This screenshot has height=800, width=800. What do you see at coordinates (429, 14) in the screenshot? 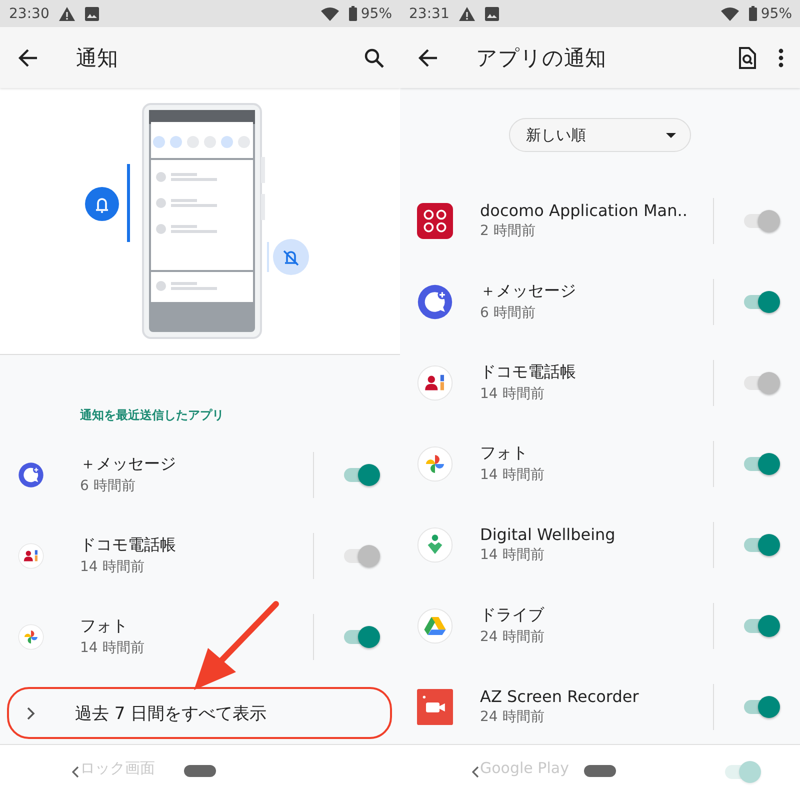
I see `status-time: 23:31` at bounding box center [429, 14].